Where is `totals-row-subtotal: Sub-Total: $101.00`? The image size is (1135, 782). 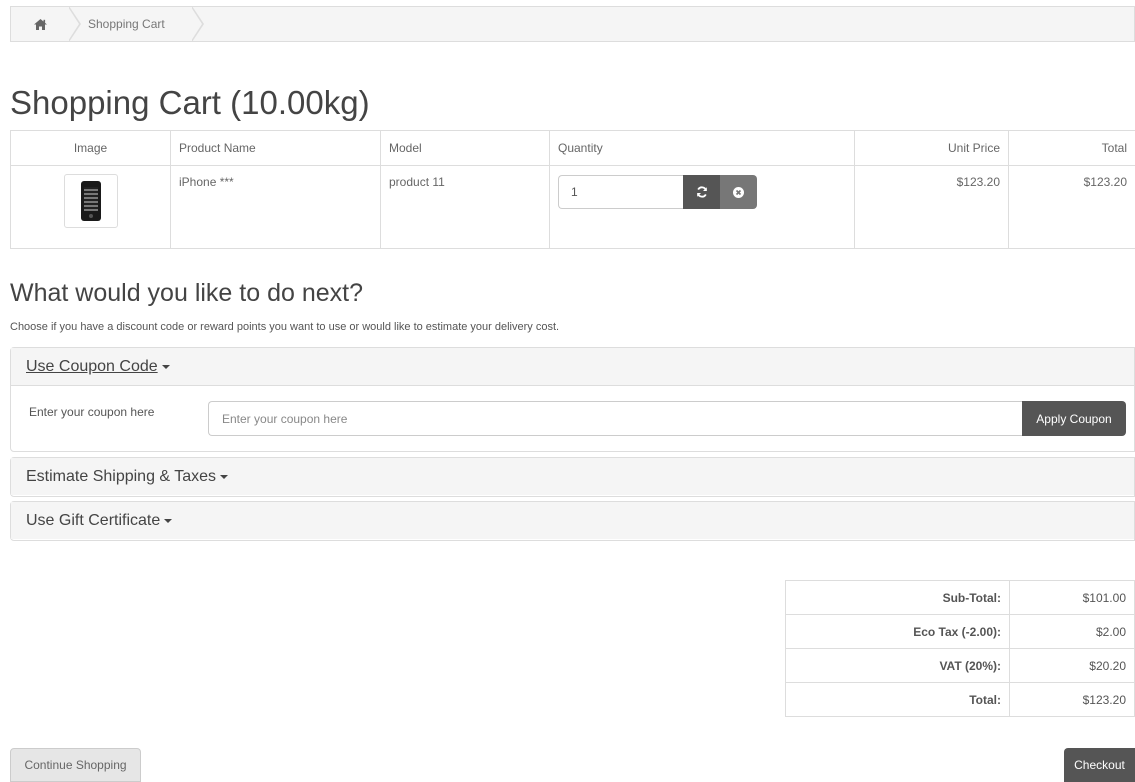 totals-row-subtotal: Sub-Total: $101.00 is located at coordinates (960, 598).